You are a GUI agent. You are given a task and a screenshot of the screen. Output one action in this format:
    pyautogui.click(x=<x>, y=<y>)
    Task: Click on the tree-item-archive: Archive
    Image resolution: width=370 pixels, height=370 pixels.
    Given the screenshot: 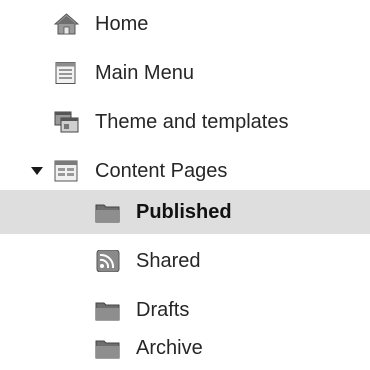 What is the action you would take?
    pyautogui.click(x=185, y=348)
    